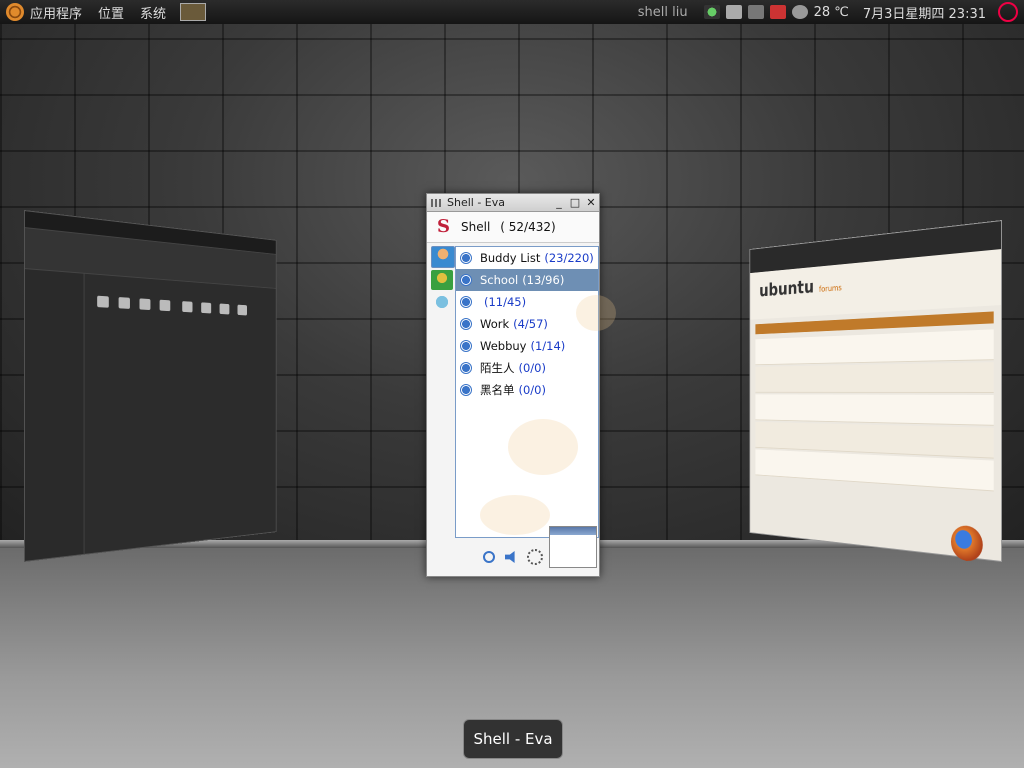  Describe the element at coordinates (171, 306) in the screenshot. I see `file-icons` at that location.